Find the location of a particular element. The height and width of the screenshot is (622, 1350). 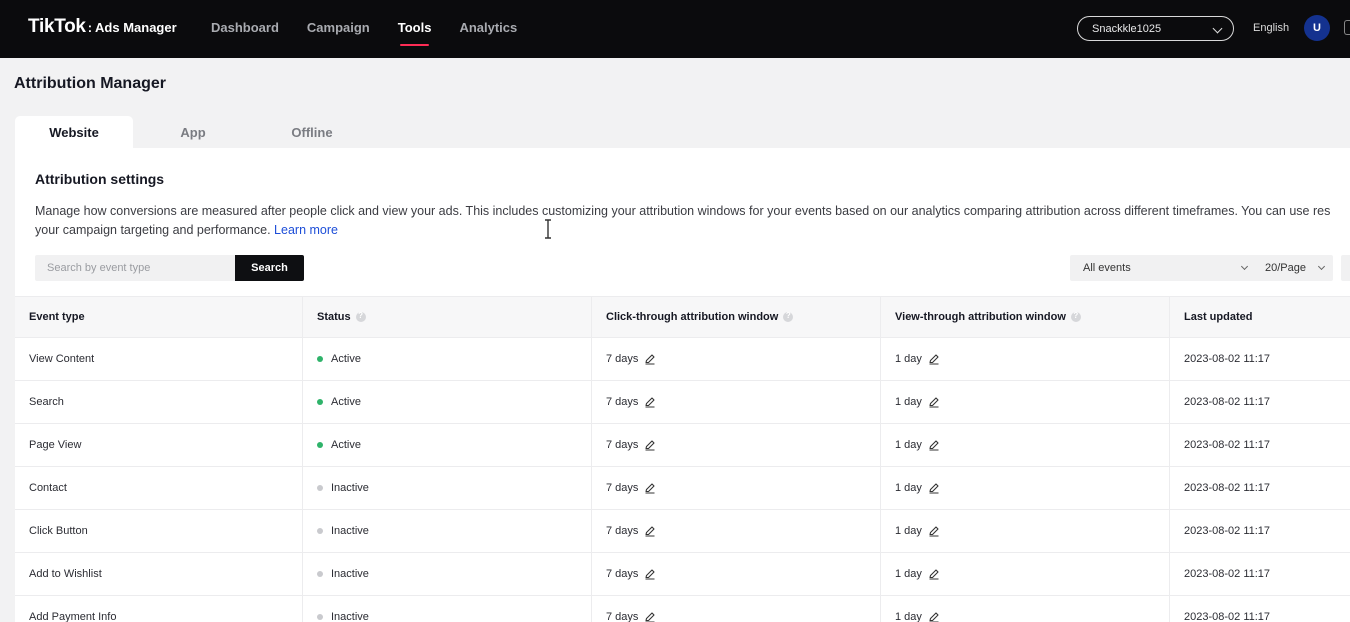

events-filter-select: All events is located at coordinates (1164, 268).